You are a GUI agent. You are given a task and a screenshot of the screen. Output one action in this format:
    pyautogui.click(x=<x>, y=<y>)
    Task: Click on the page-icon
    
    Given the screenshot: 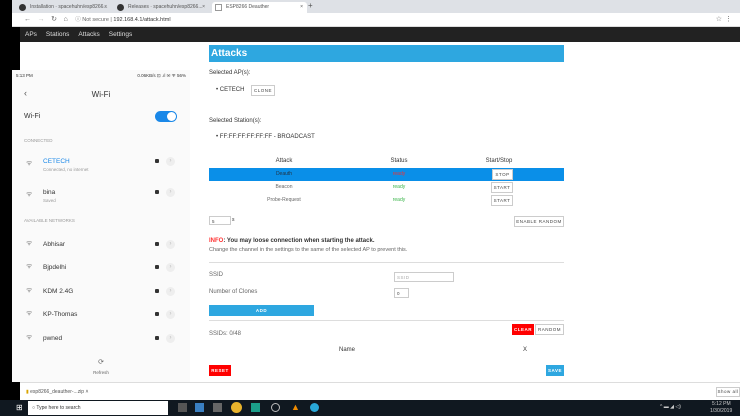 What is the action you would take?
    pyautogui.click(x=218, y=7)
    